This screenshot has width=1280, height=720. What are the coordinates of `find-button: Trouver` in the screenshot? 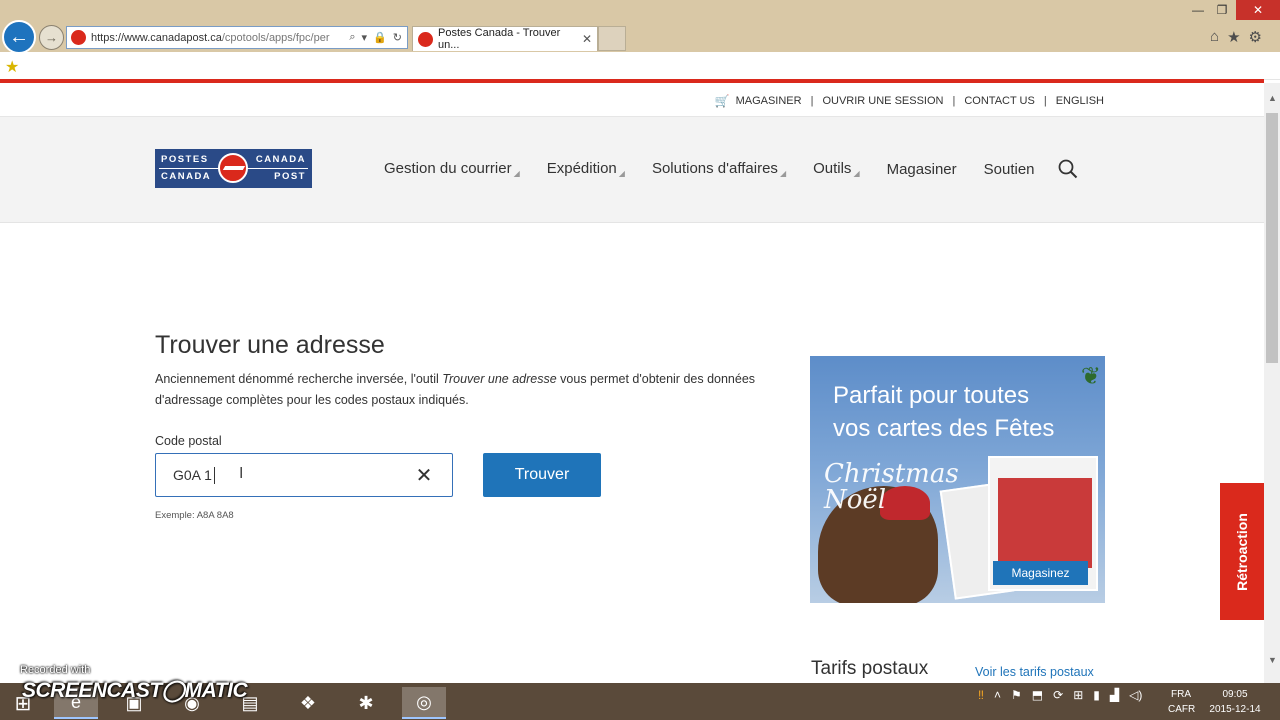 It's located at (542, 475).